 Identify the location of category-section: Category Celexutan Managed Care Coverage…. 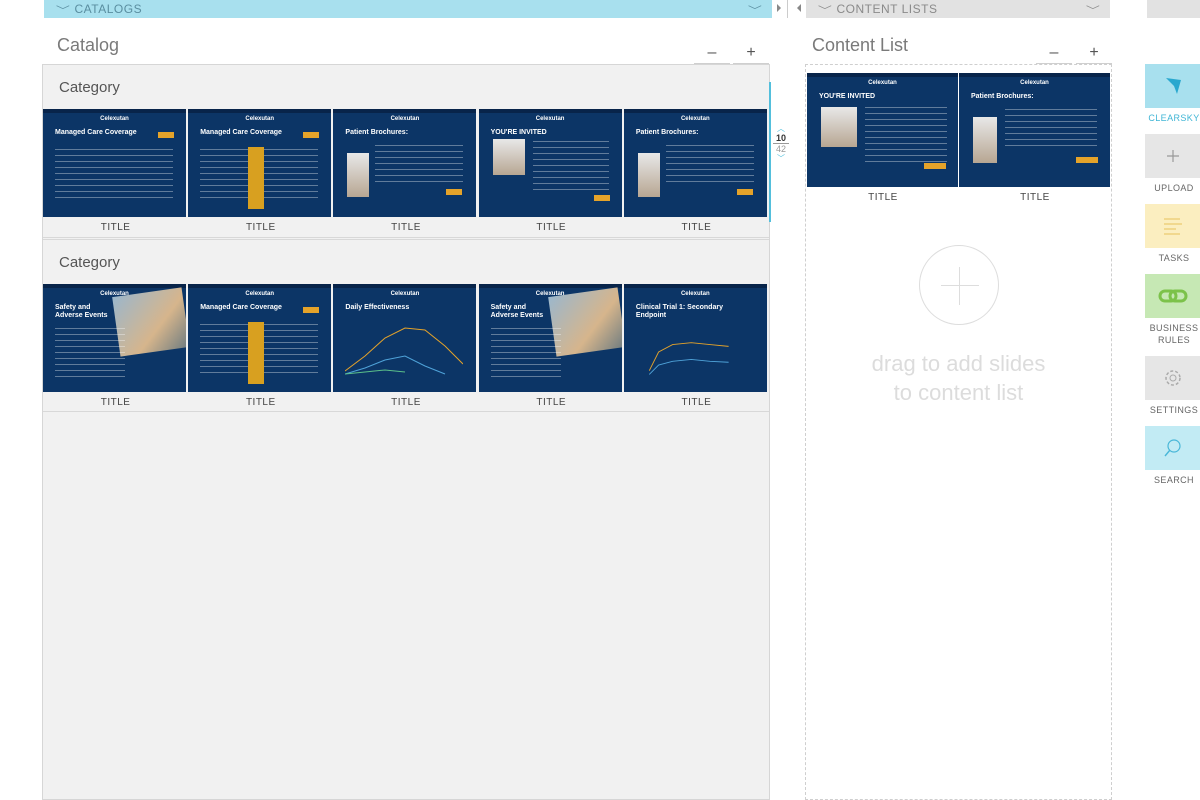
(406, 151).